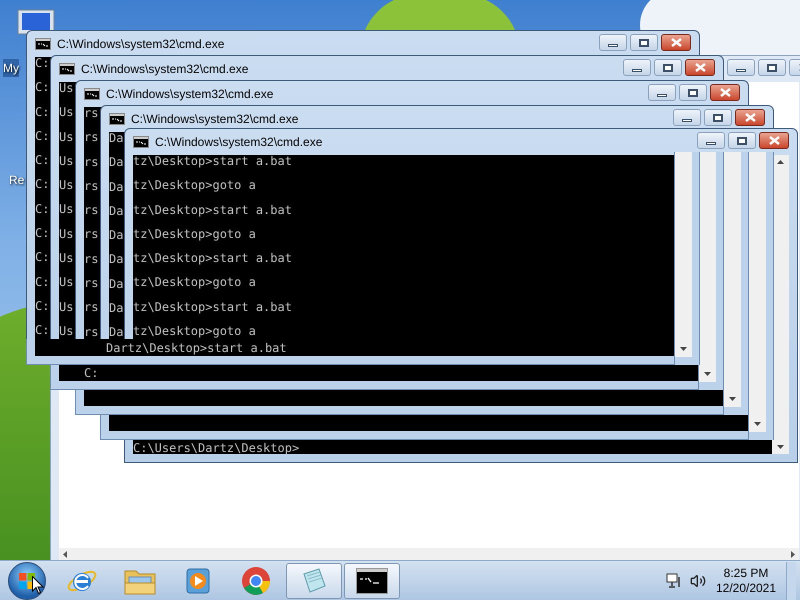 This screenshot has width=800, height=600. I want to click on console-line: Dartz\Desktop>start a.bat, so click(196, 348).